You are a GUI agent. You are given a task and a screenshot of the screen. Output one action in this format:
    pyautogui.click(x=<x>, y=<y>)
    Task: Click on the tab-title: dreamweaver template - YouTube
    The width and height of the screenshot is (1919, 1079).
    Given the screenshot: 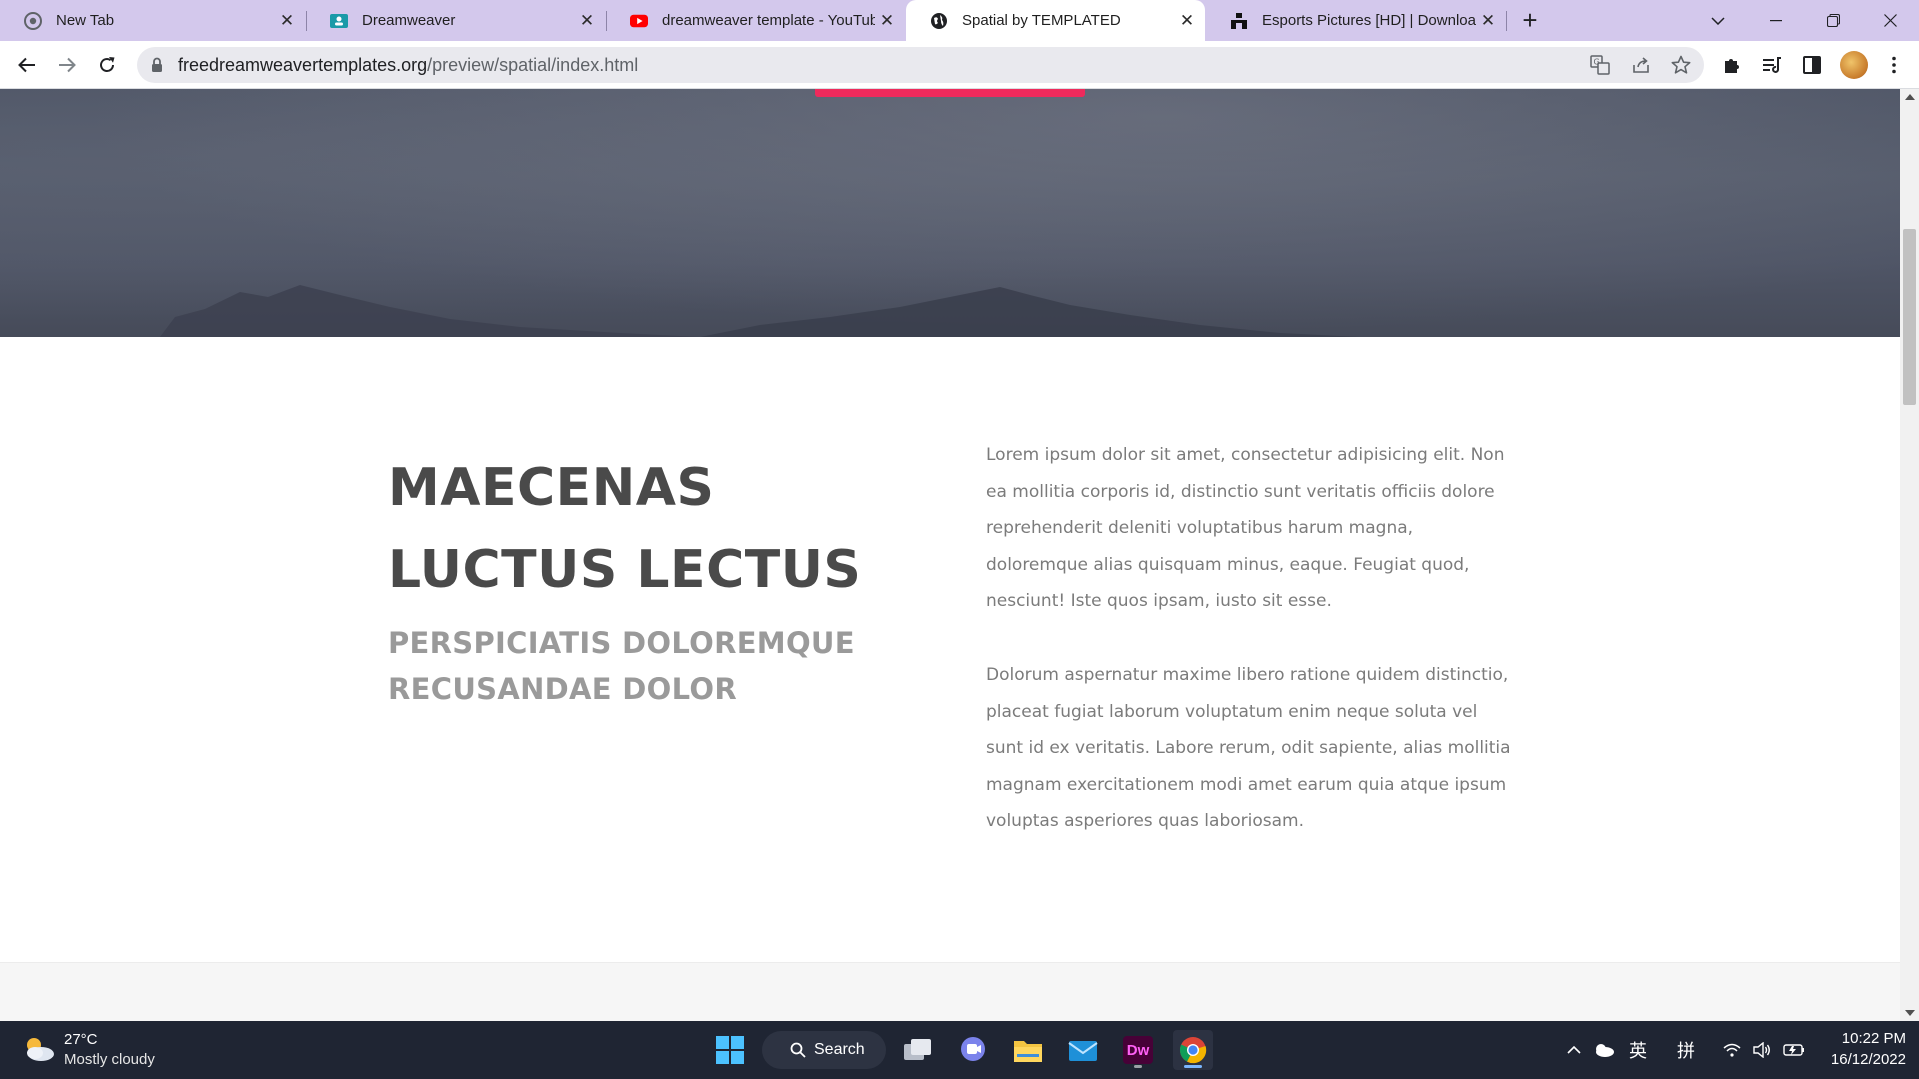 What is the action you would take?
    pyautogui.click(x=768, y=20)
    